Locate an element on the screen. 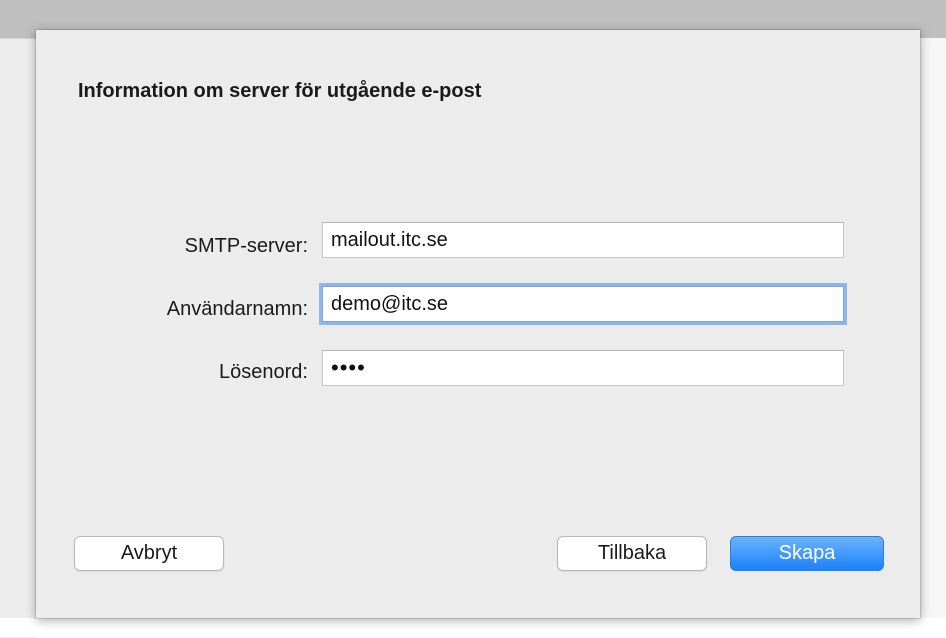 This screenshot has height=638, width=946. username-label: Användarnamn: is located at coordinates (237, 309).